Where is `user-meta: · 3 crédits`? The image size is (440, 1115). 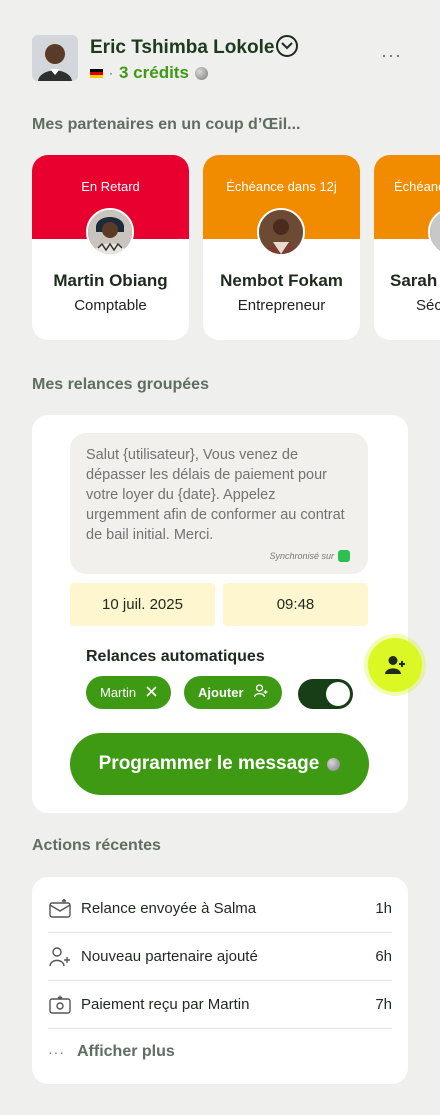 user-meta: · 3 crédits is located at coordinates (149, 73).